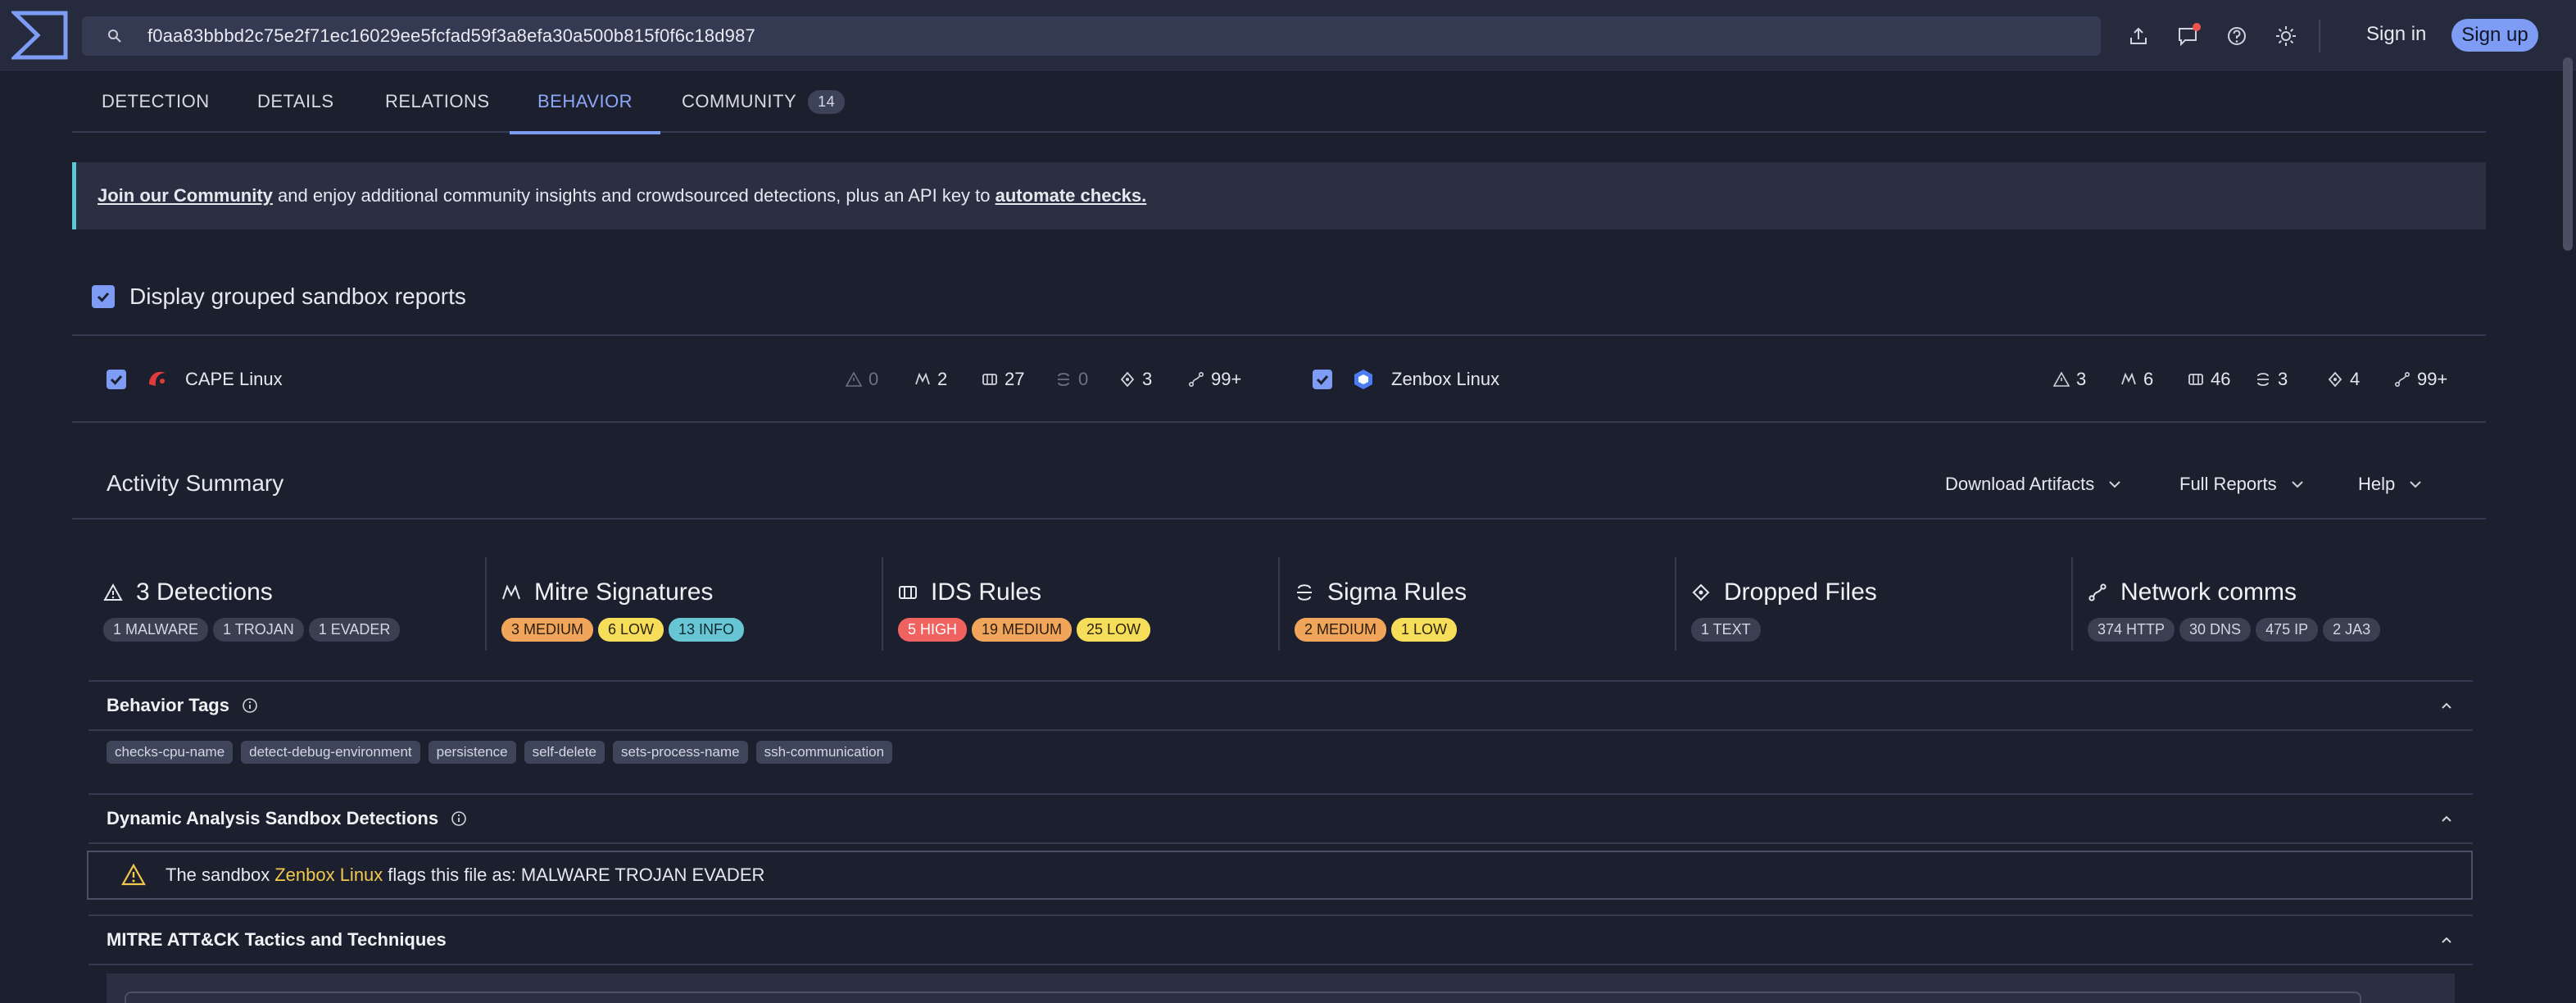 The width and height of the screenshot is (2576, 1003). What do you see at coordinates (168, 705) in the screenshot?
I see `behavior-tags-title: Behavior Tags` at bounding box center [168, 705].